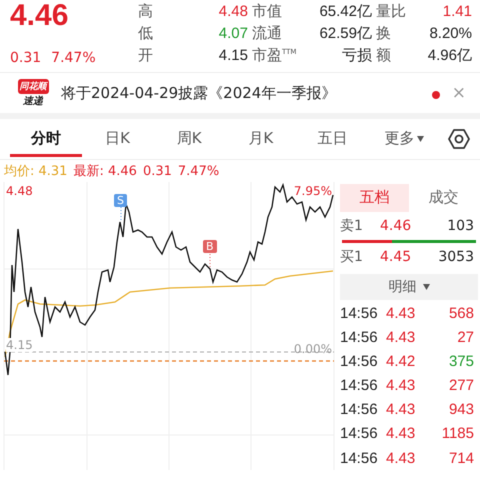  Describe the element at coordinates (120, 200) in the screenshot. I see `sell-marker: S` at that location.